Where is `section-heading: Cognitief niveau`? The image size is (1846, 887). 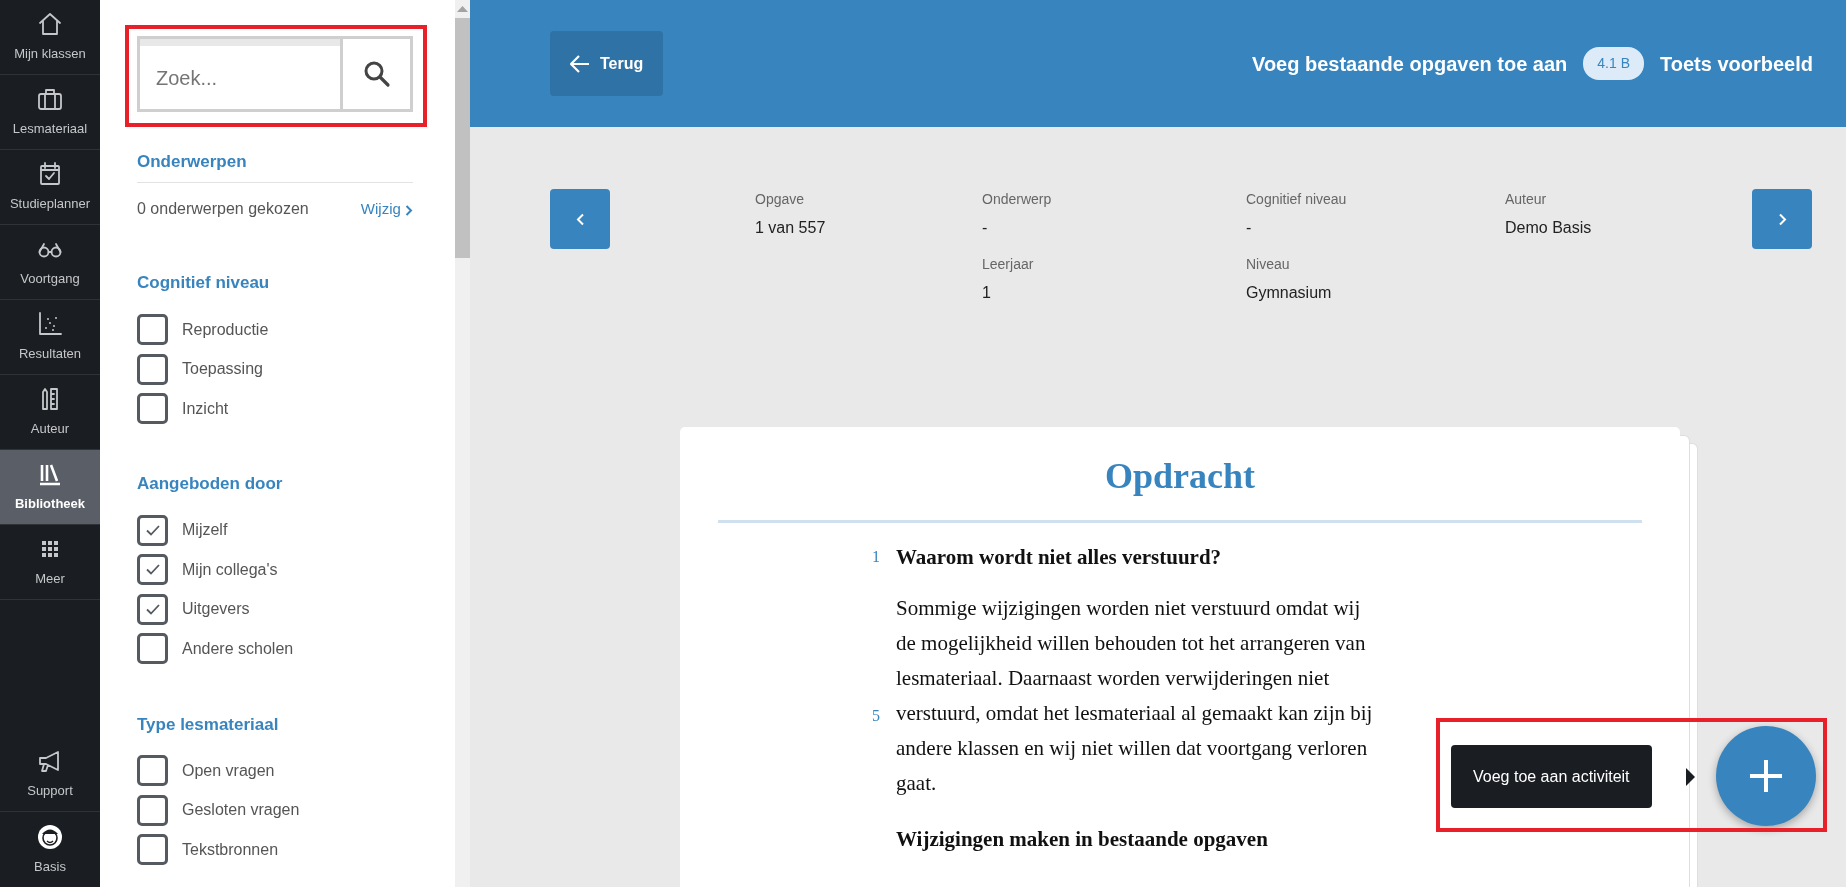
section-heading: Cognitief niveau is located at coordinates (204, 283).